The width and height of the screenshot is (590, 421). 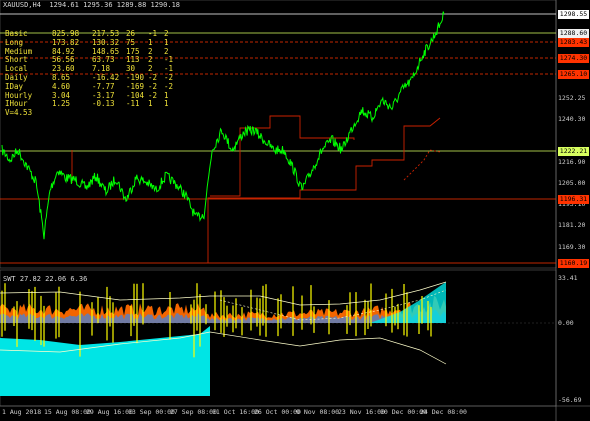 I want to click on time-tick: 13 Sep 00:00, so click(x=151, y=412).